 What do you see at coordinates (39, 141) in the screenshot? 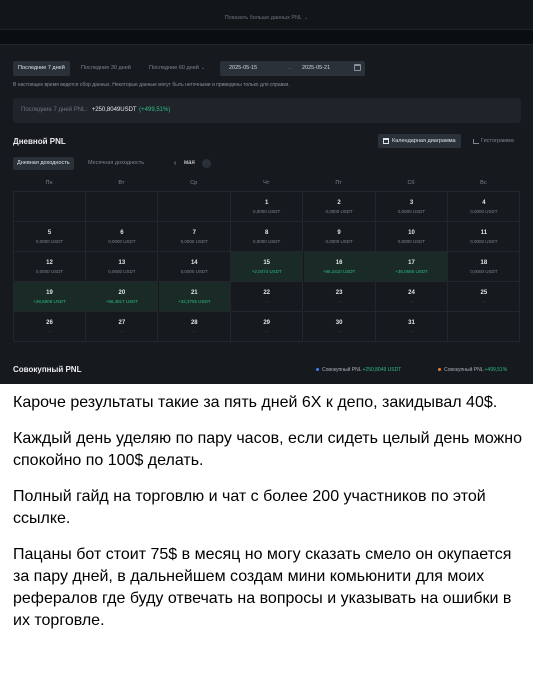
I see `daily-pnl-title: Дневной PNL` at bounding box center [39, 141].